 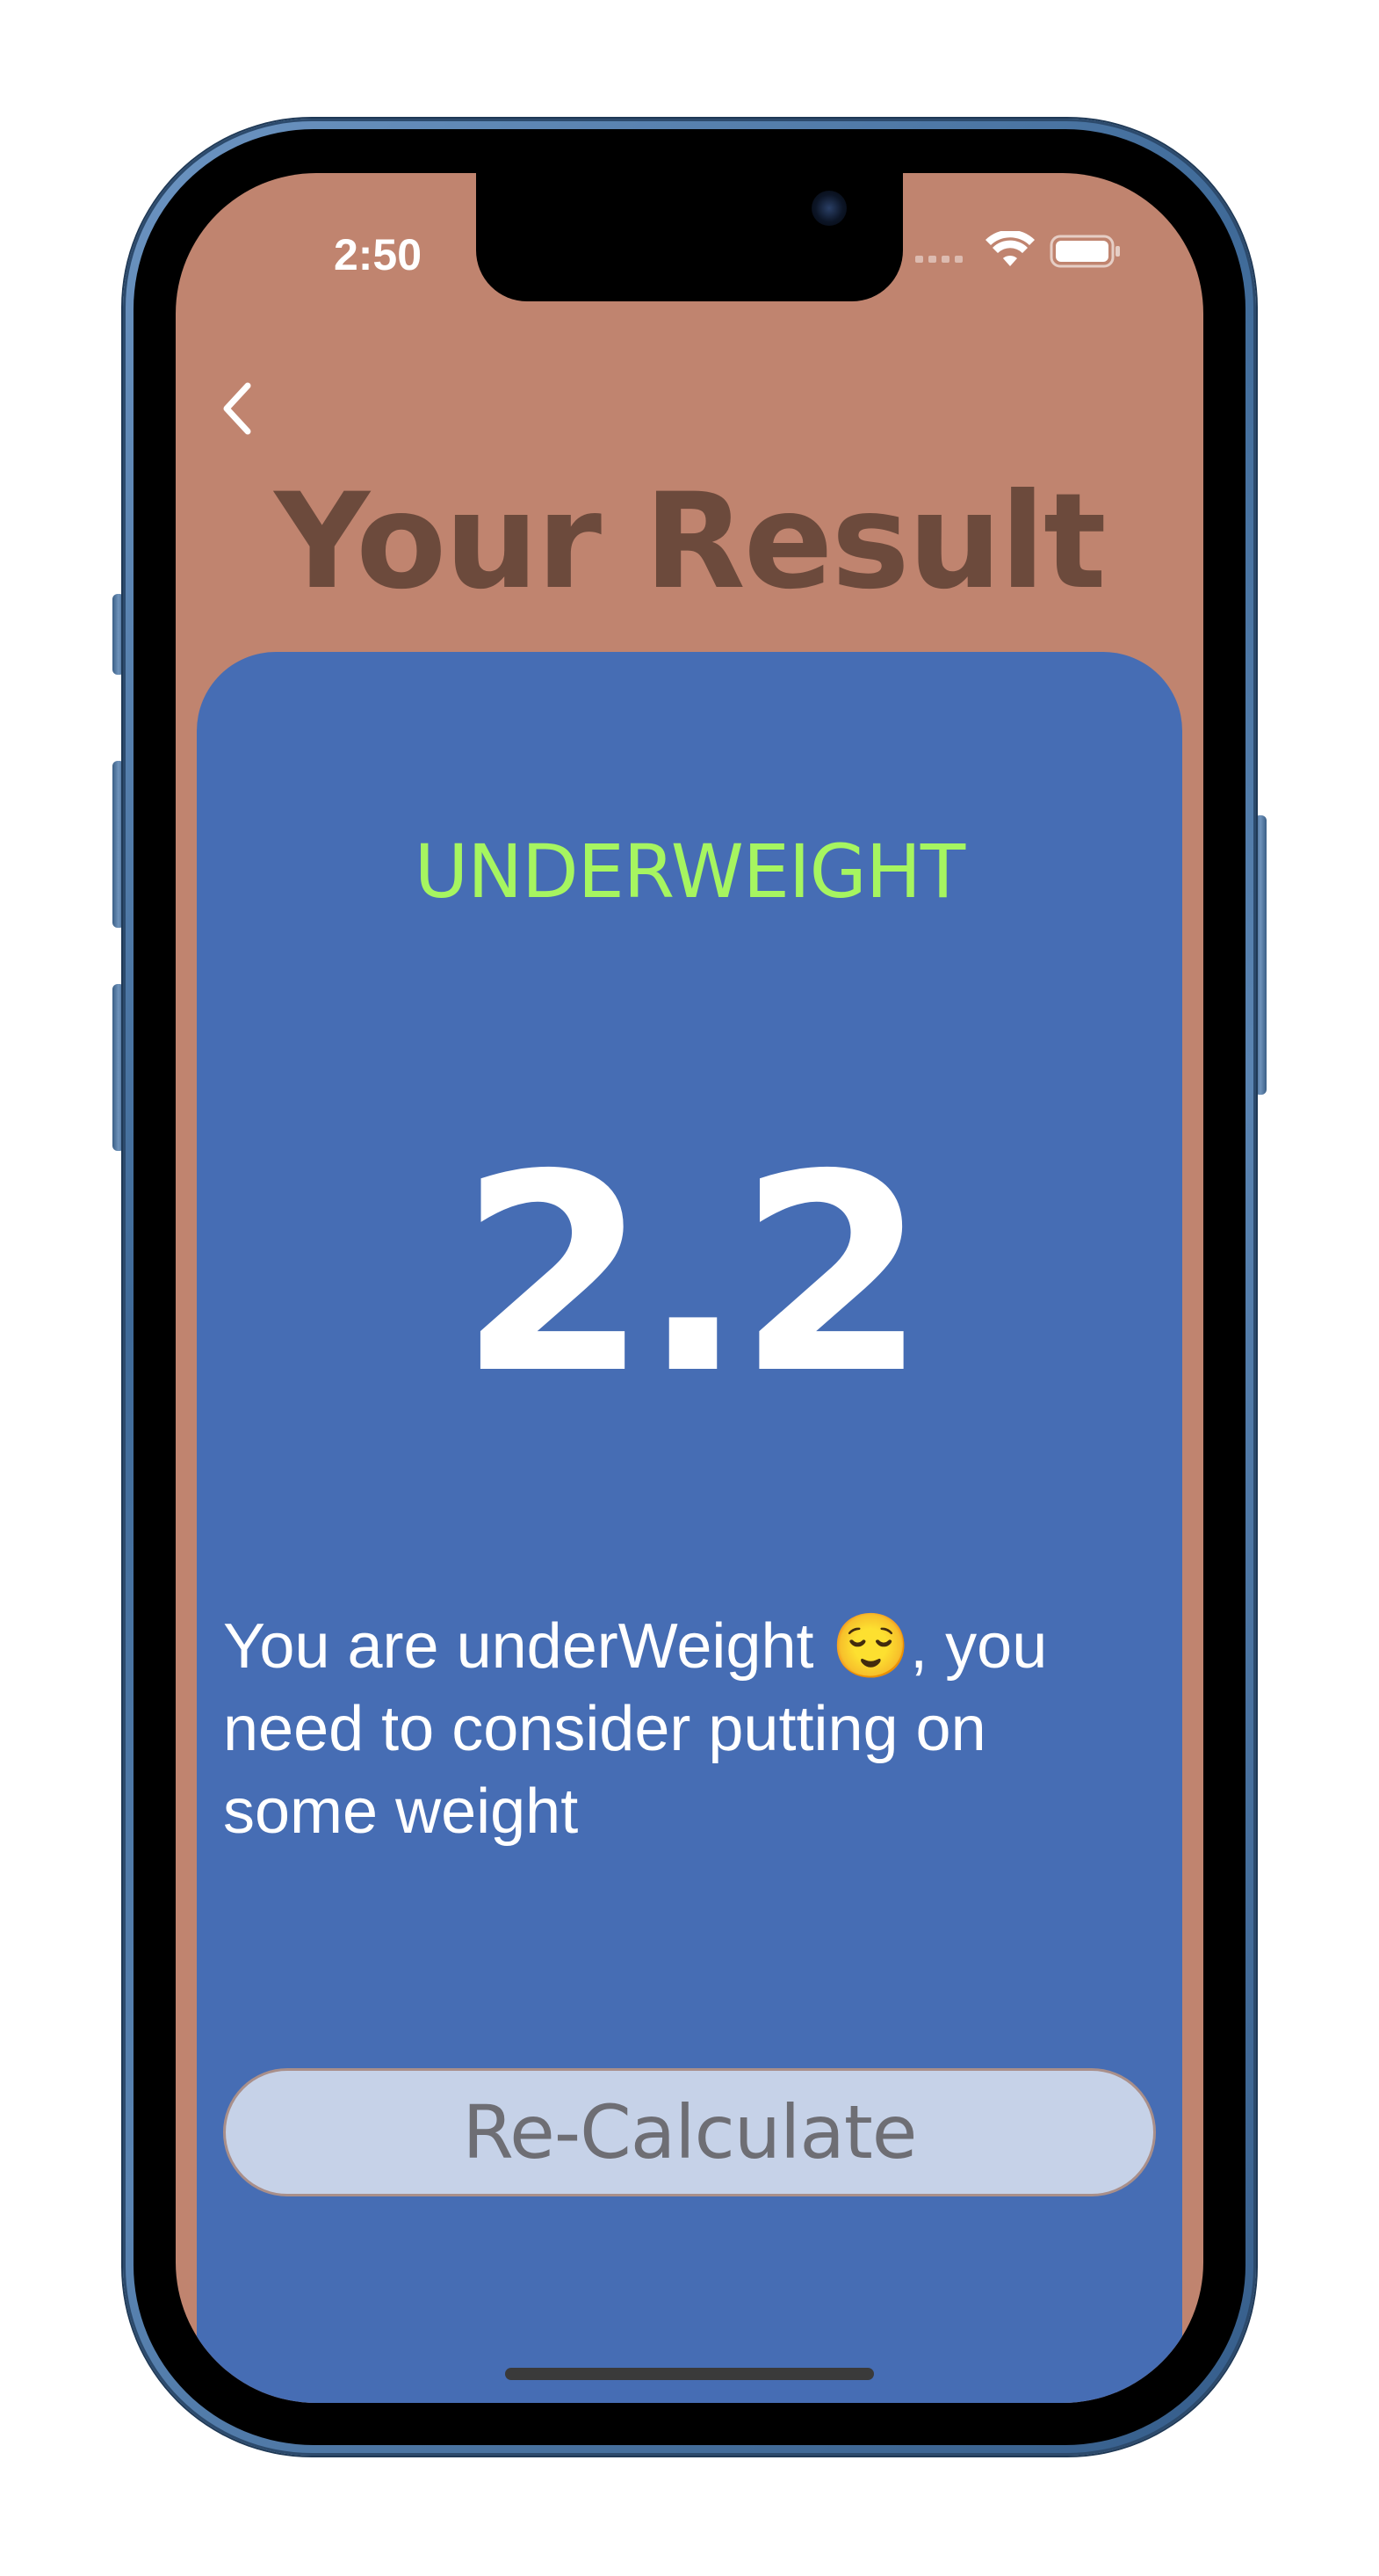 I want to click on wifi-icon, so click(x=1011, y=248).